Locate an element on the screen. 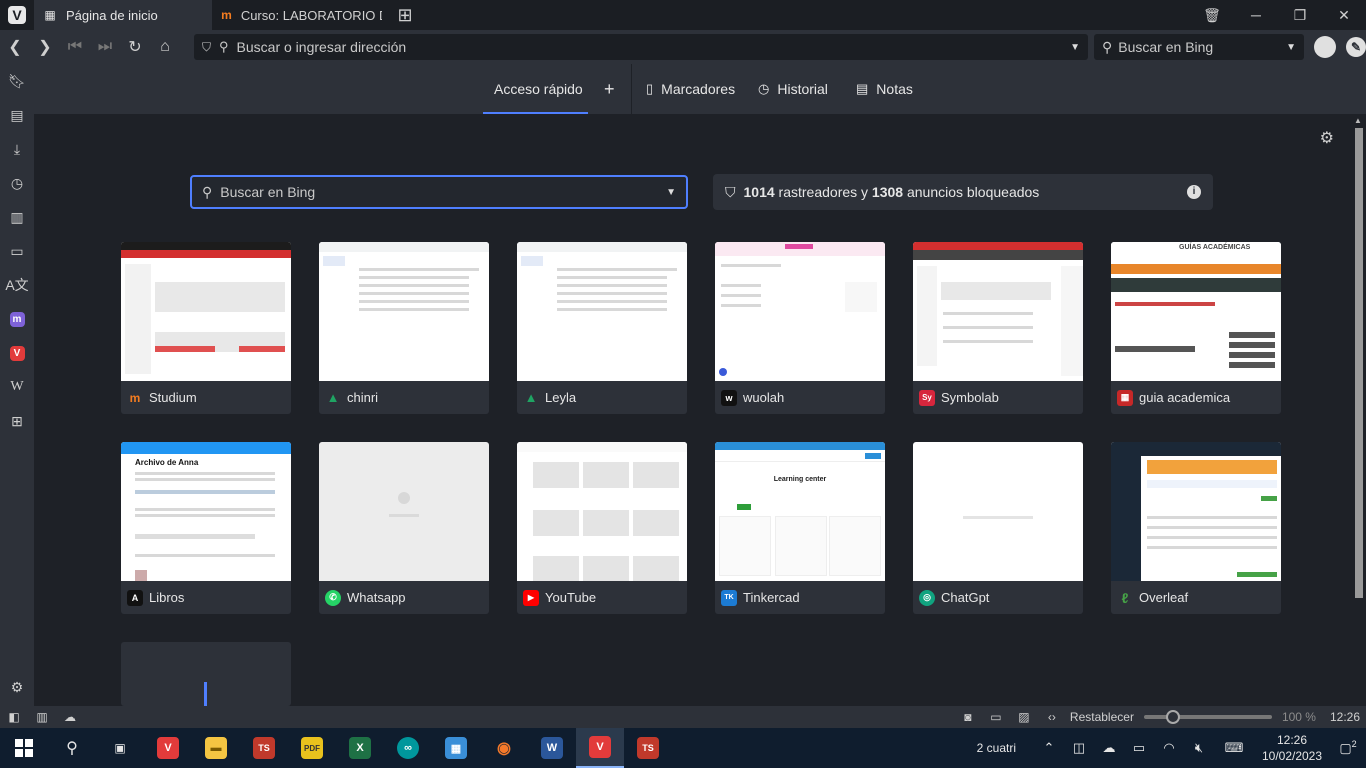 The image size is (1366, 768). speed-dial-wuolah: w wuolah is located at coordinates (800, 328).